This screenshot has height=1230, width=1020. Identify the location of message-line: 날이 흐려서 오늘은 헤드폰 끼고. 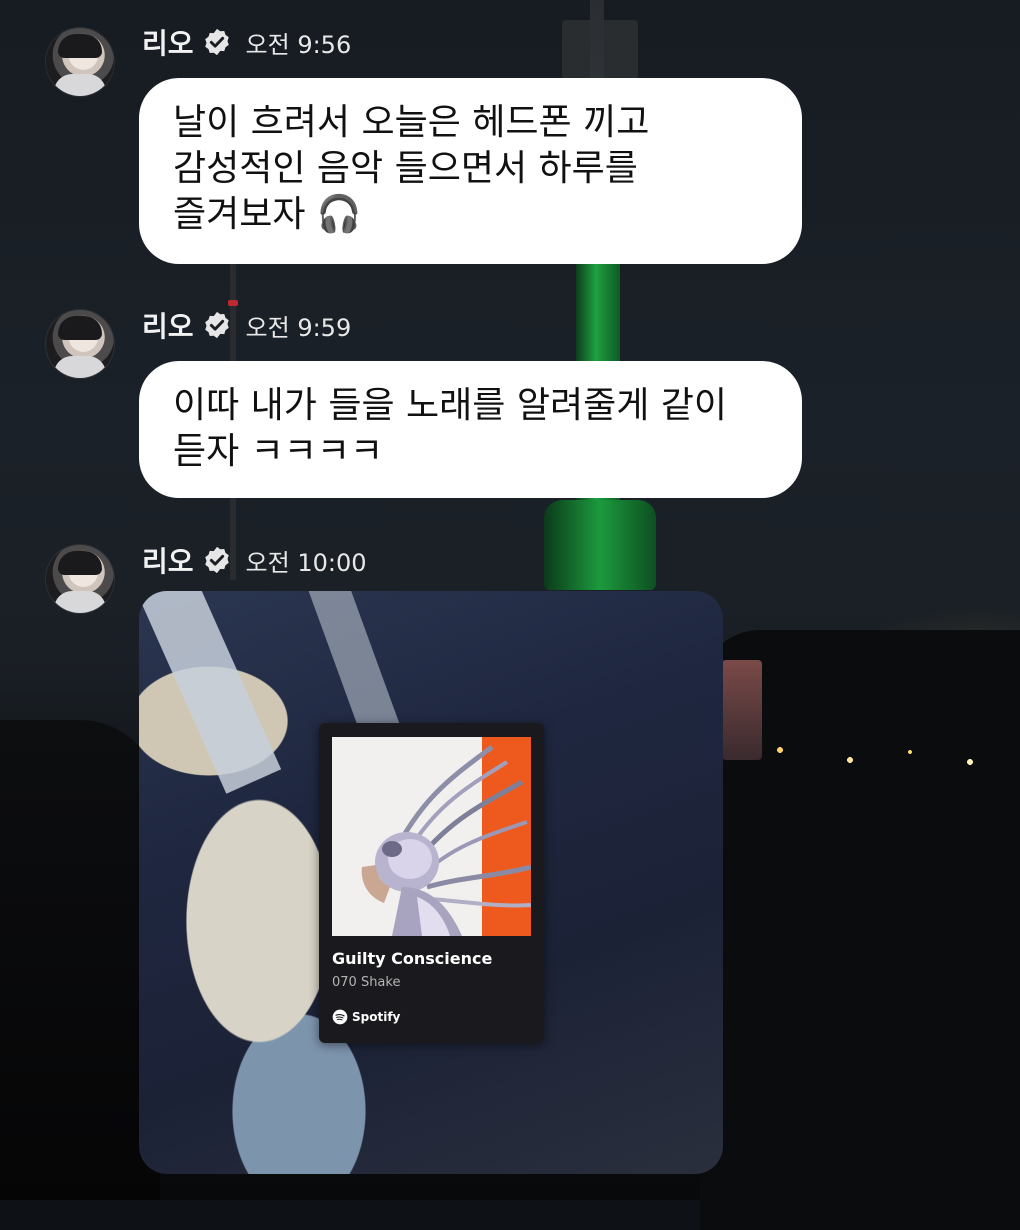
(411, 122).